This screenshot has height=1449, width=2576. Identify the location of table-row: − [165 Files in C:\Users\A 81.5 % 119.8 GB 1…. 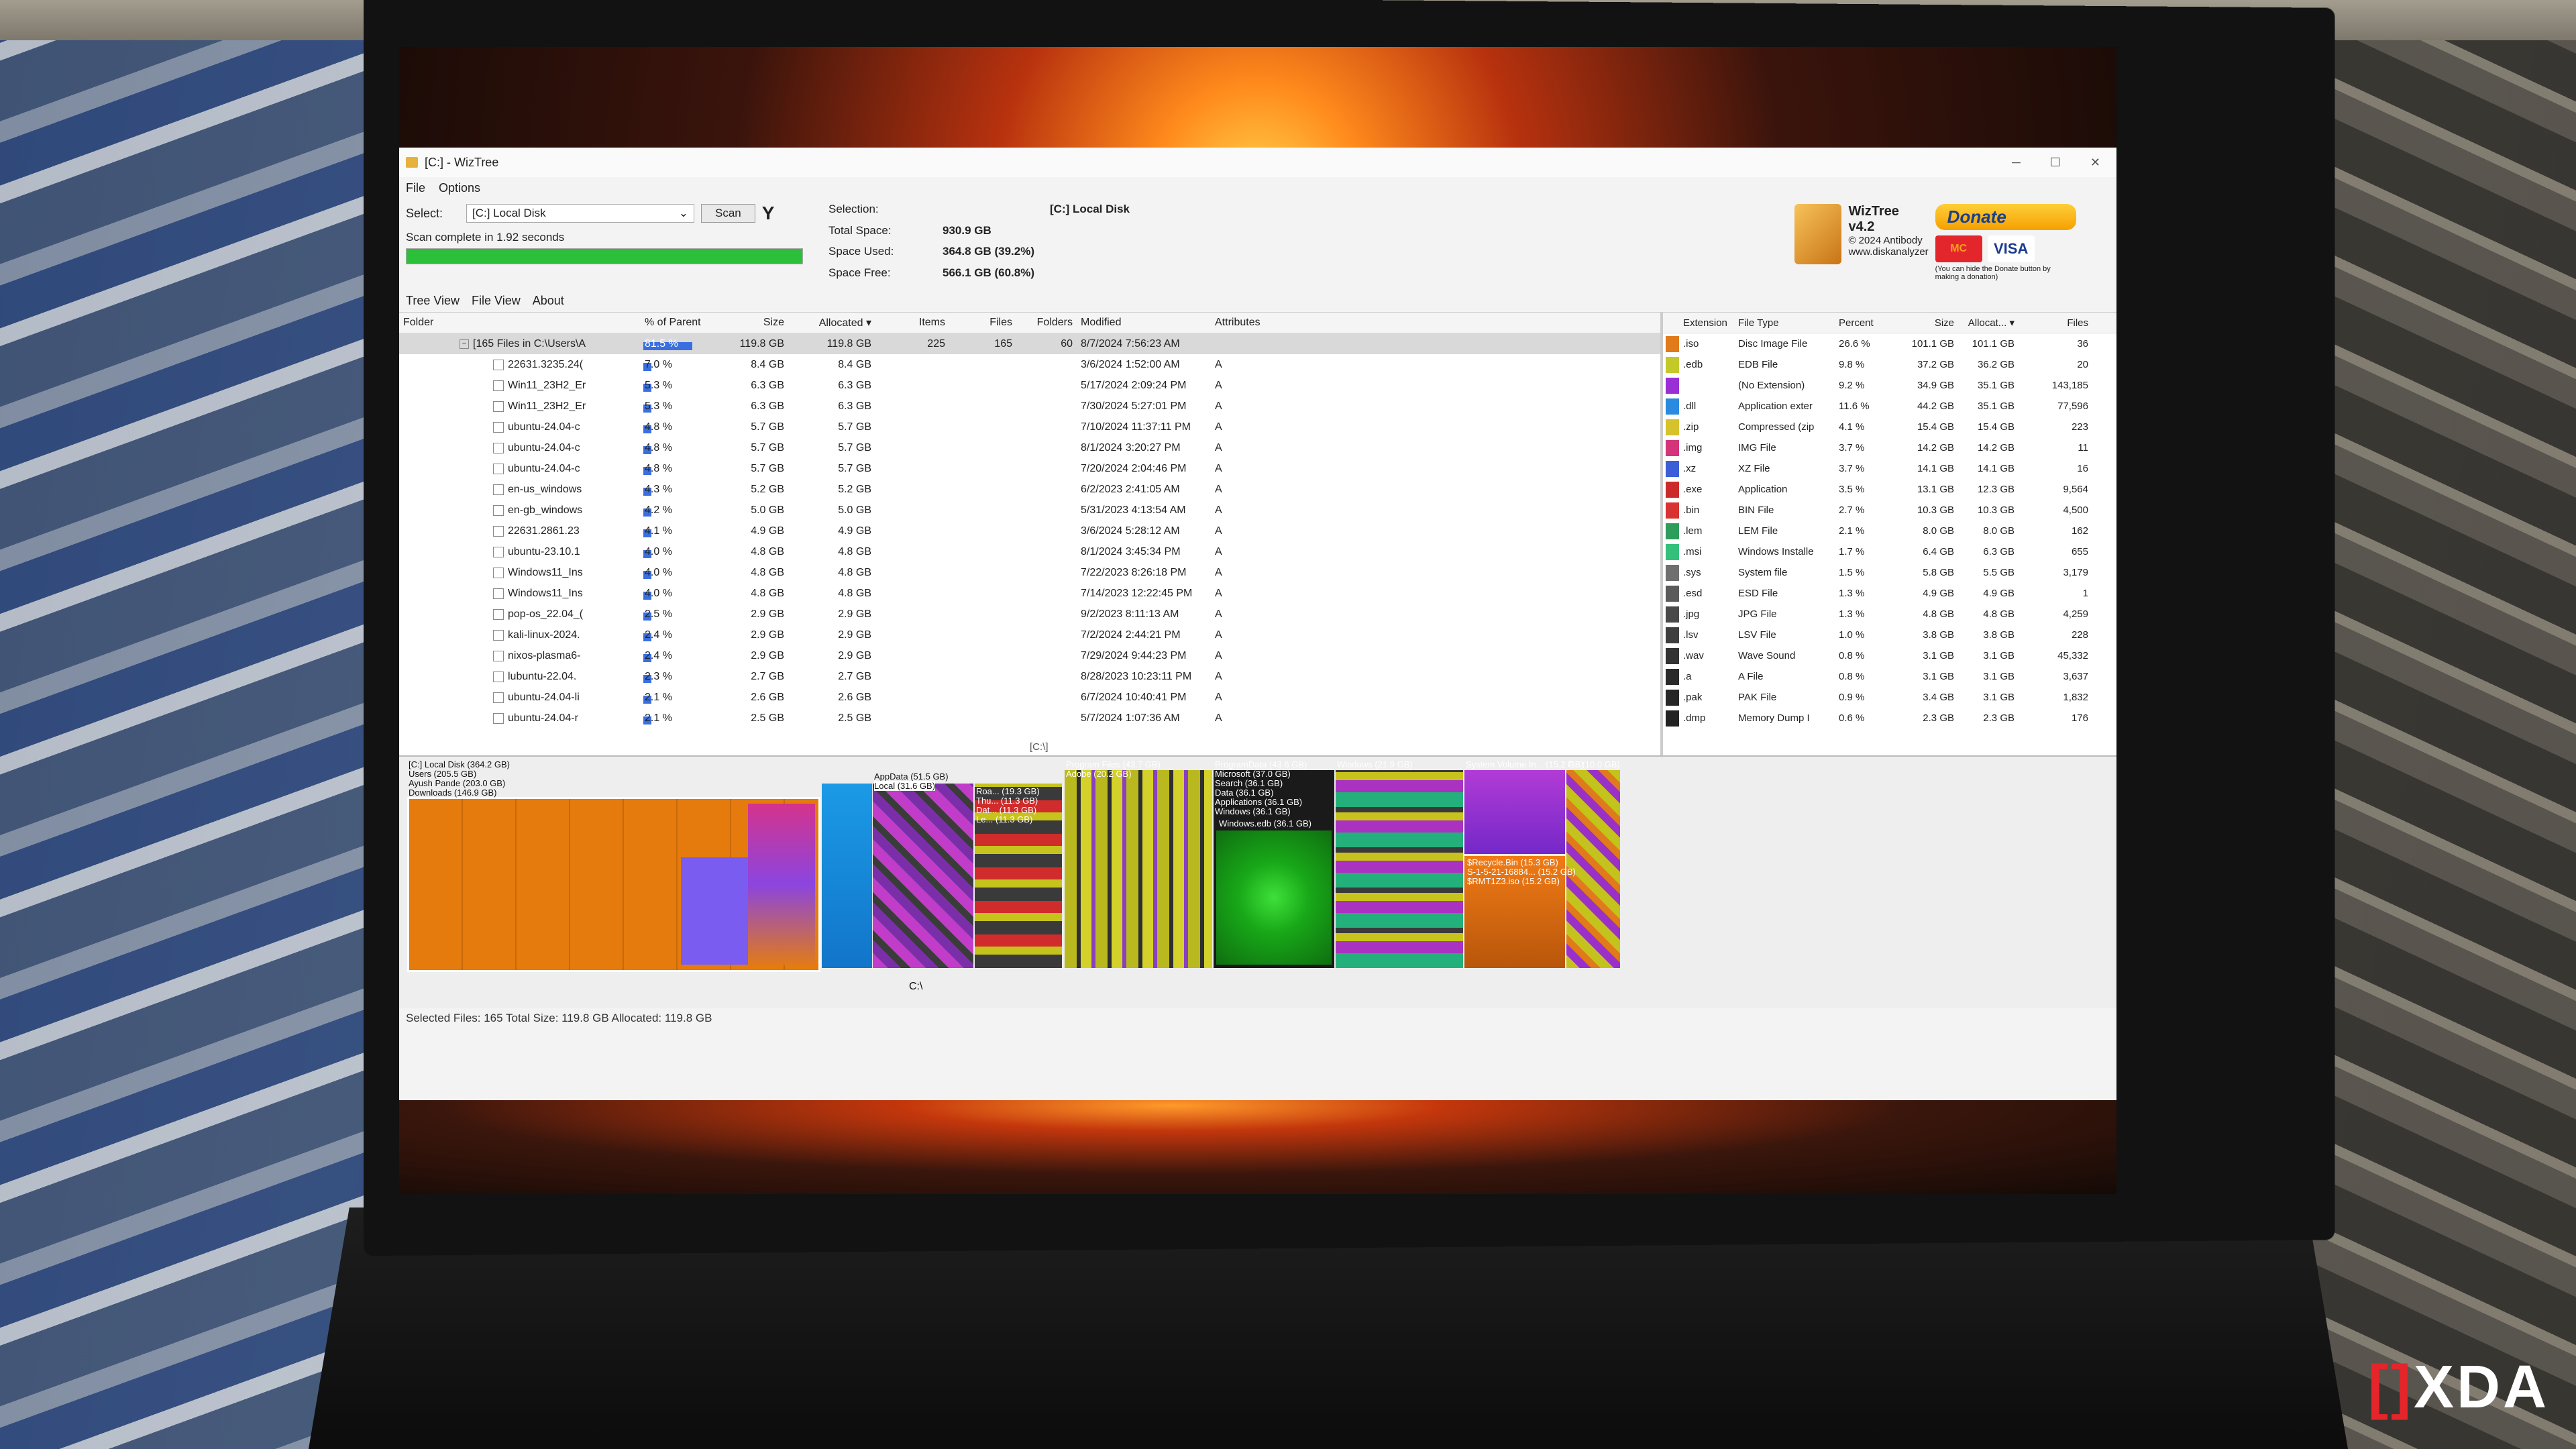
(1029, 343).